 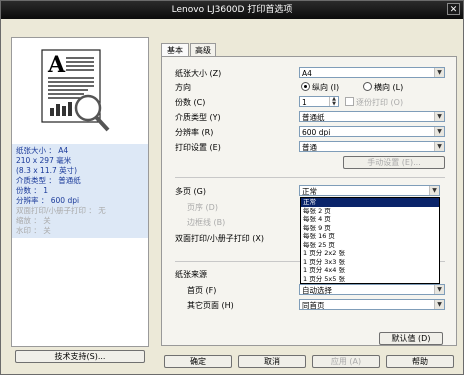 What do you see at coordinates (190, 191) in the screenshot?
I see `multipage-label: 多页 (G)` at bounding box center [190, 191].